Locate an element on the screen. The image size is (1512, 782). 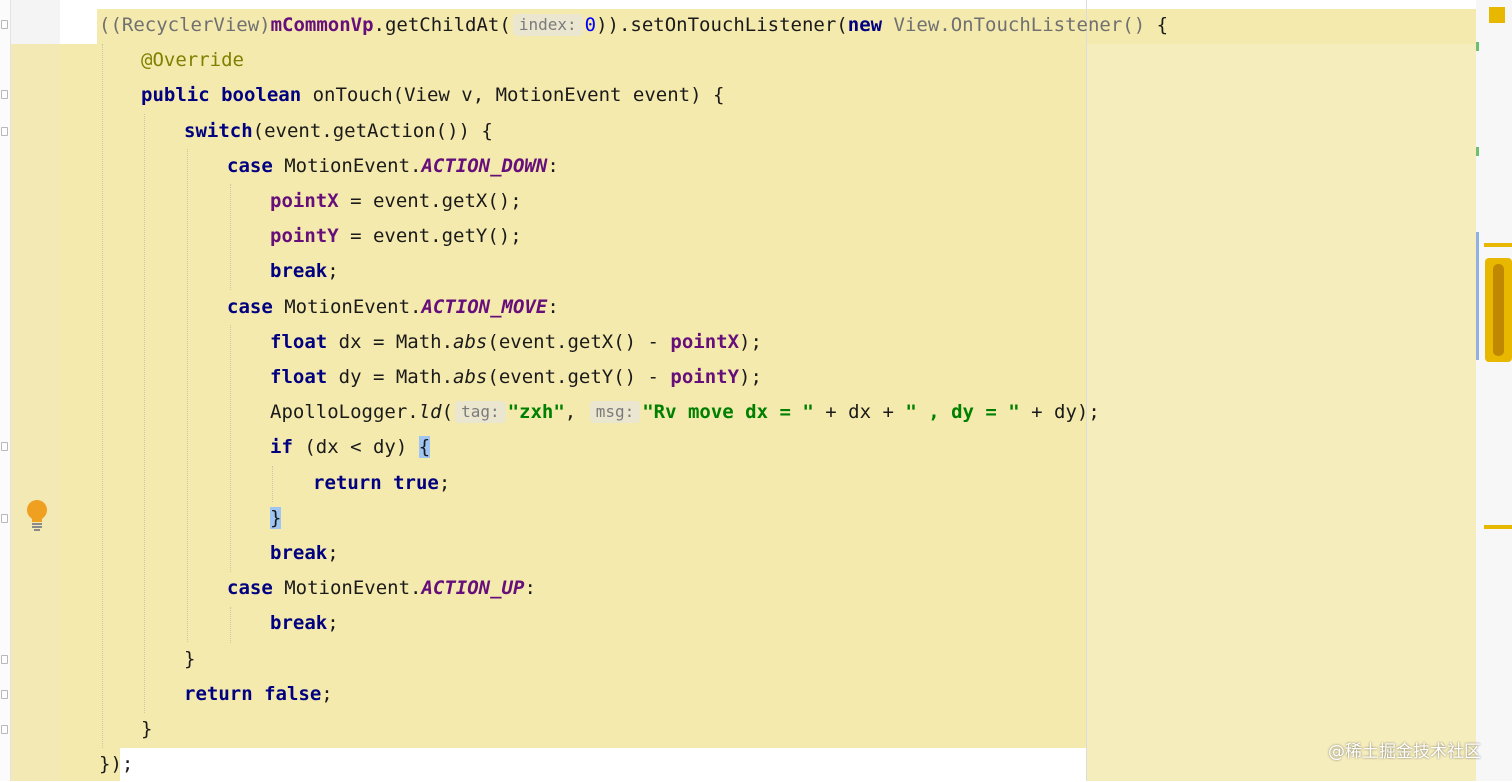
code-line: case MotionEvent.ACTION_UP: is located at coordinates (381, 588).